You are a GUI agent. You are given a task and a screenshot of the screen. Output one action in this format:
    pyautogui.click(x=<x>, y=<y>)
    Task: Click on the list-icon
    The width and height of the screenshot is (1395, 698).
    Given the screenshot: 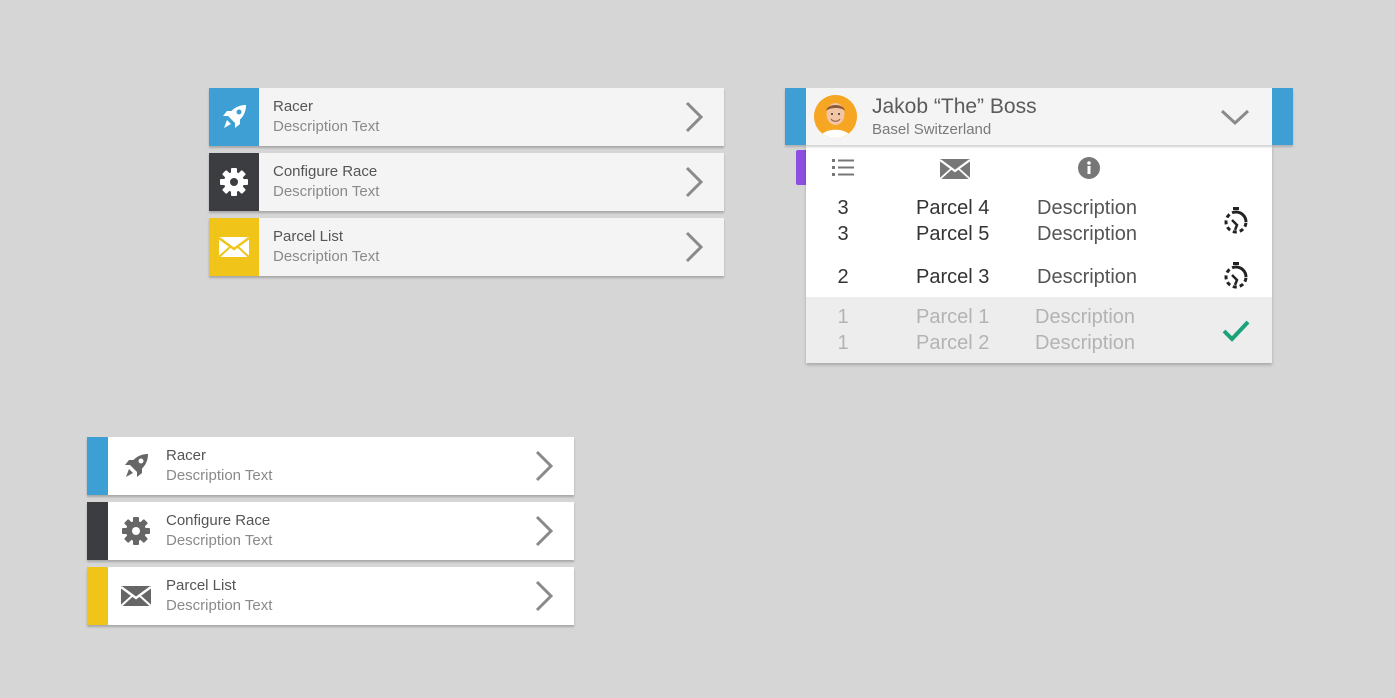 What is the action you would take?
    pyautogui.click(x=843, y=168)
    